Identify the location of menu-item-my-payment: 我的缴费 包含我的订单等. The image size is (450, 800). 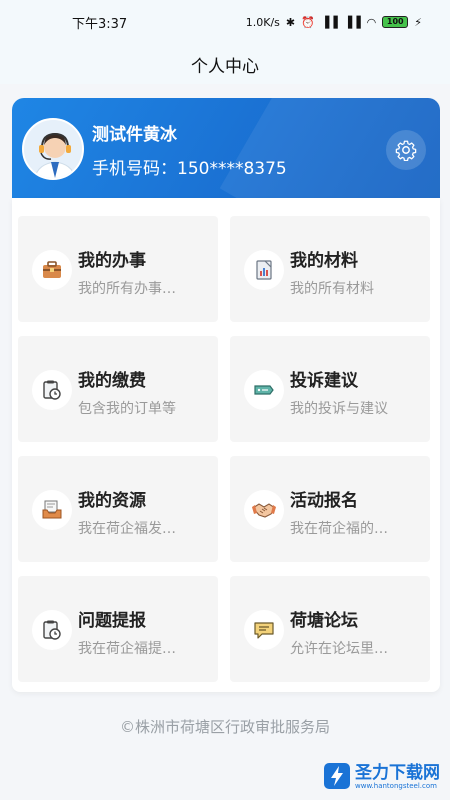
(118, 389).